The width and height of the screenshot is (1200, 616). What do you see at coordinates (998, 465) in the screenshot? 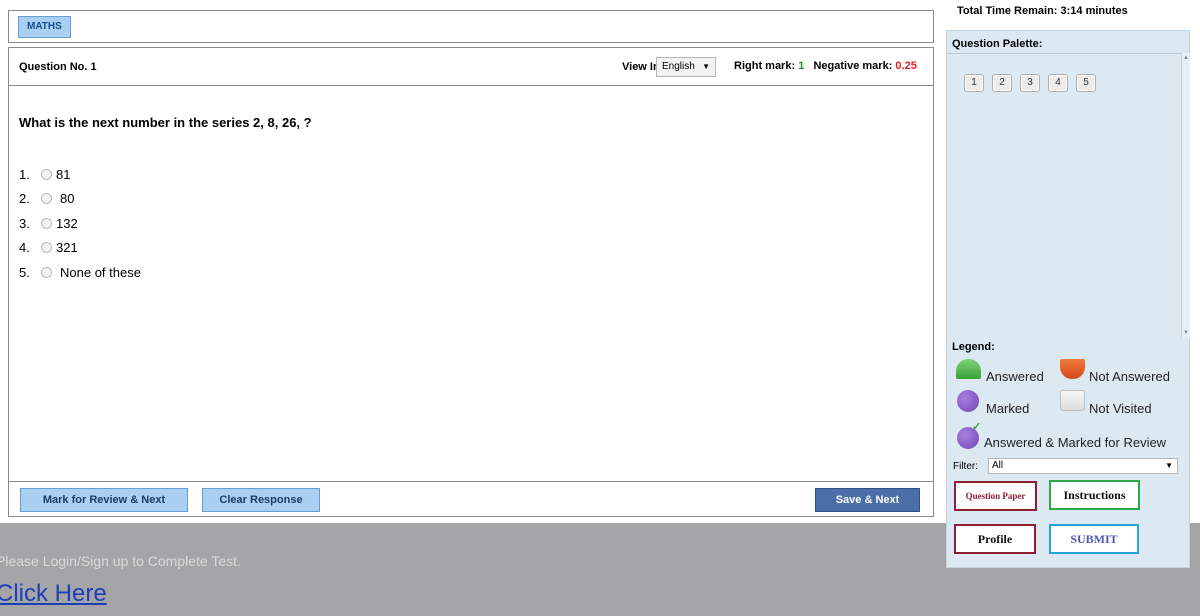
I see `filter-value: All` at bounding box center [998, 465].